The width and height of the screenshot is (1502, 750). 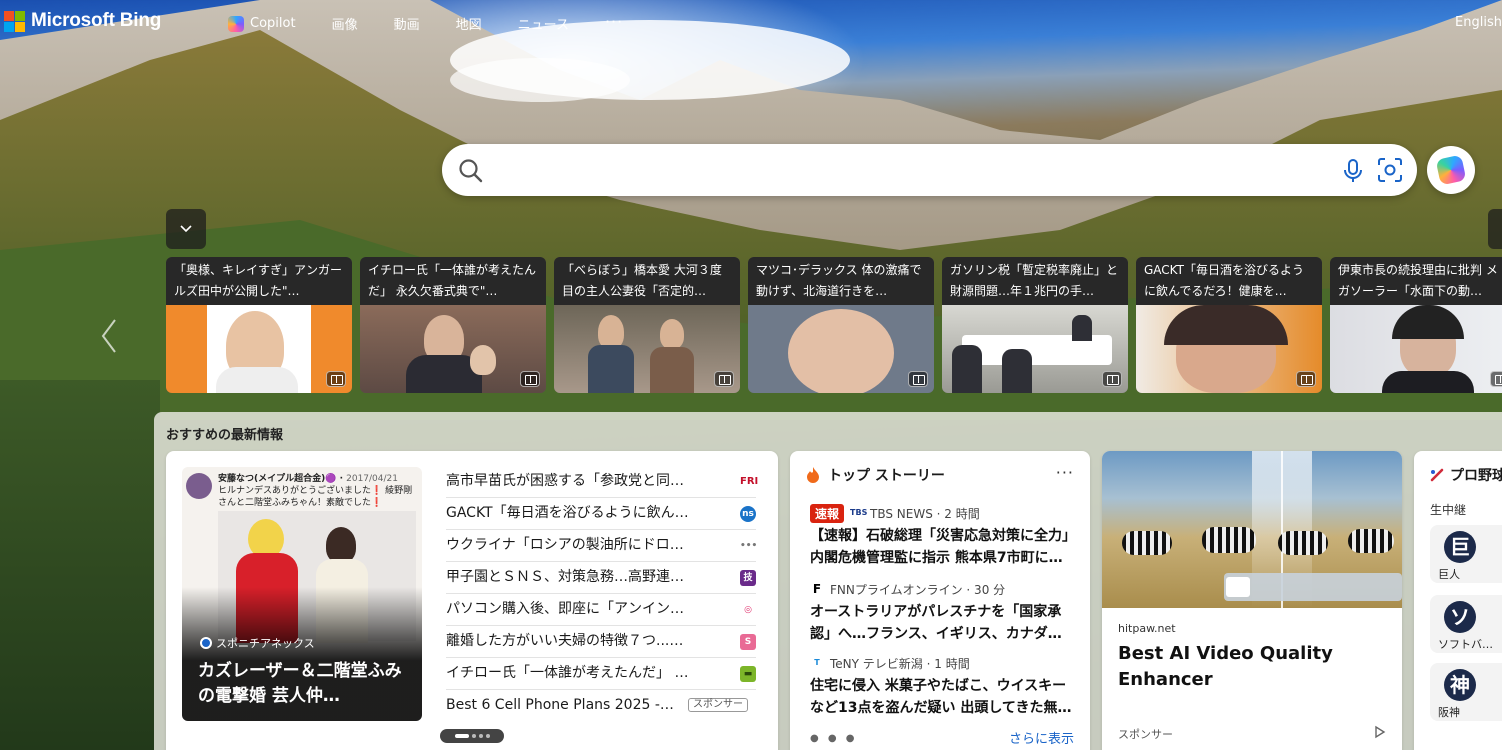 What do you see at coordinates (225, 435) in the screenshot?
I see `feed-title: おすすめの最新情報` at bounding box center [225, 435].